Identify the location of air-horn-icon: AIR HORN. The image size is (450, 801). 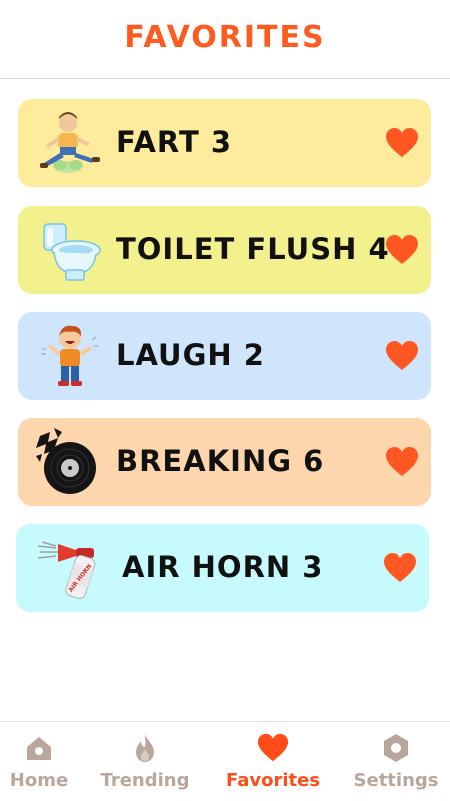
(66, 570).